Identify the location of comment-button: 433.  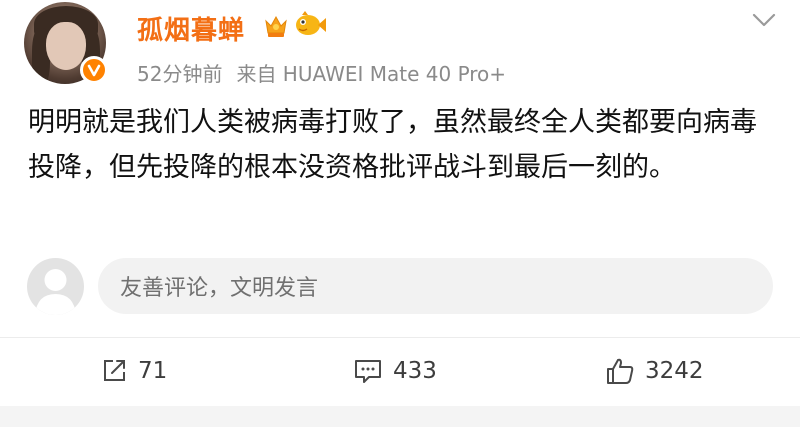
(395, 371).